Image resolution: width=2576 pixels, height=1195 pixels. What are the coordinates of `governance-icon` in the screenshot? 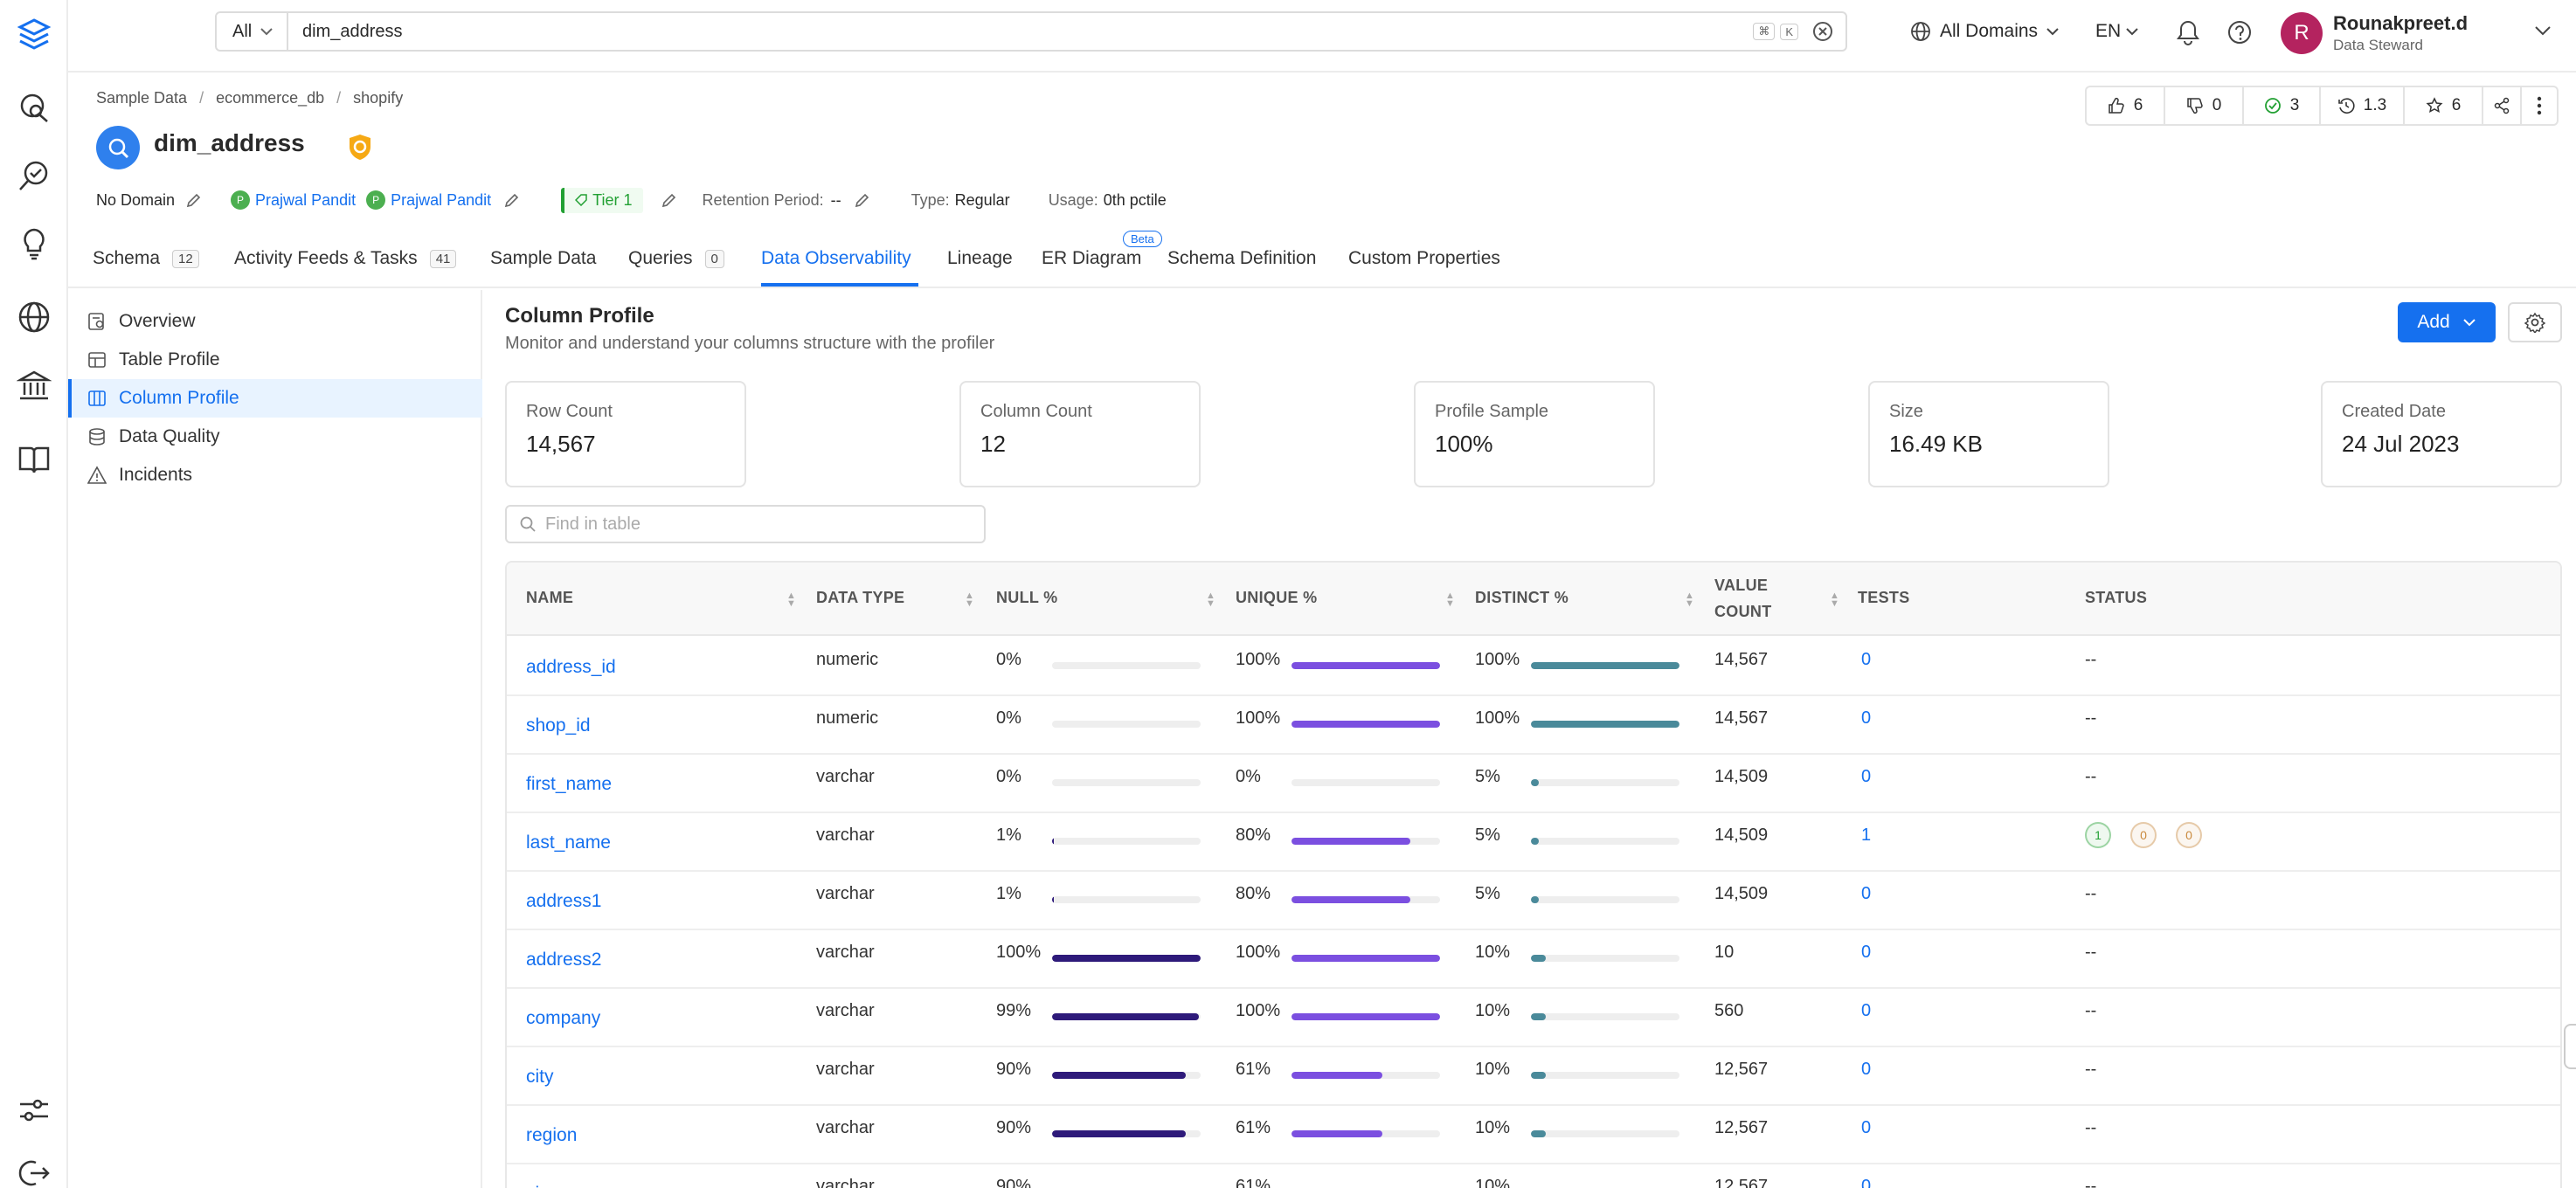 It's located at (34, 385).